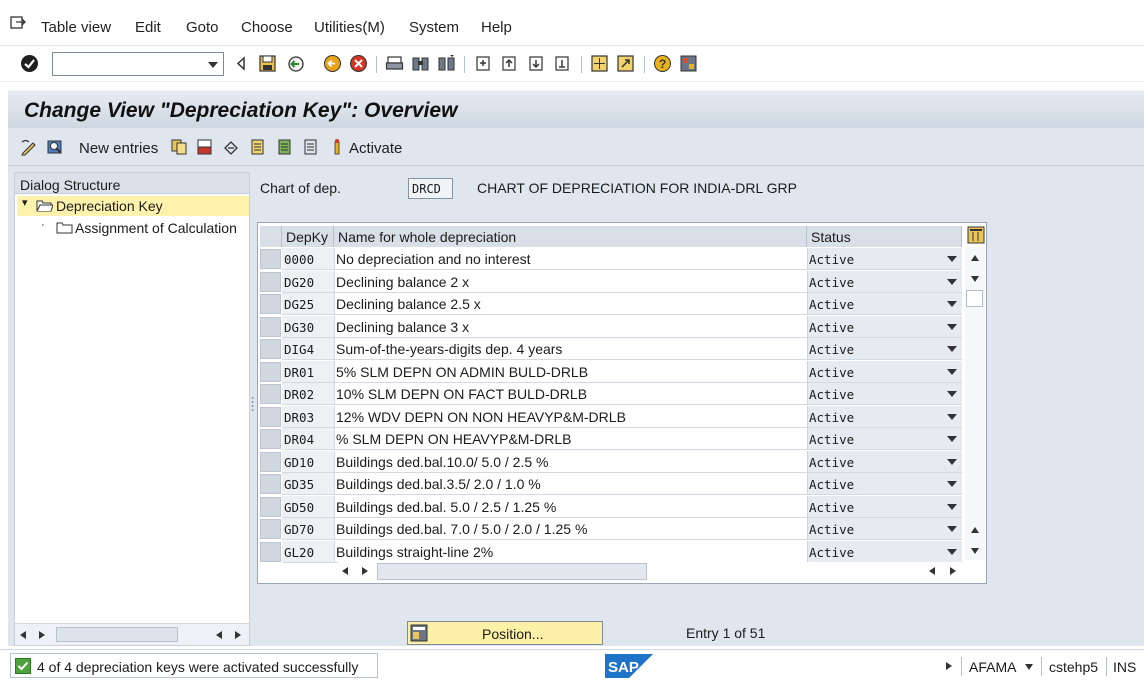  What do you see at coordinates (29, 147) in the screenshot?
I see `display-change-icon` at bounding box center [29, 147].